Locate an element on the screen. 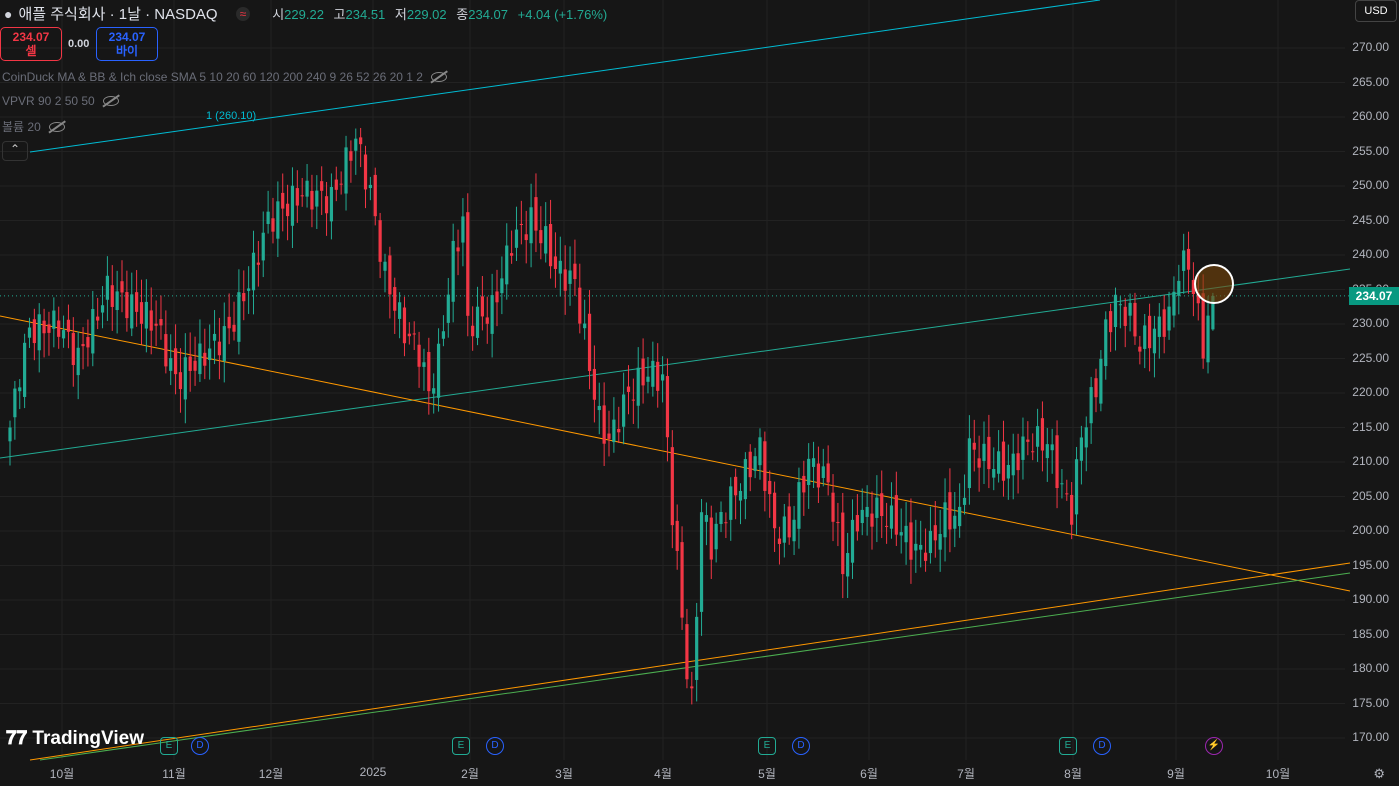 This screenshot has height=786, width=1399. chart-type-toggle: ≈ is located at coordinates (243, 13).